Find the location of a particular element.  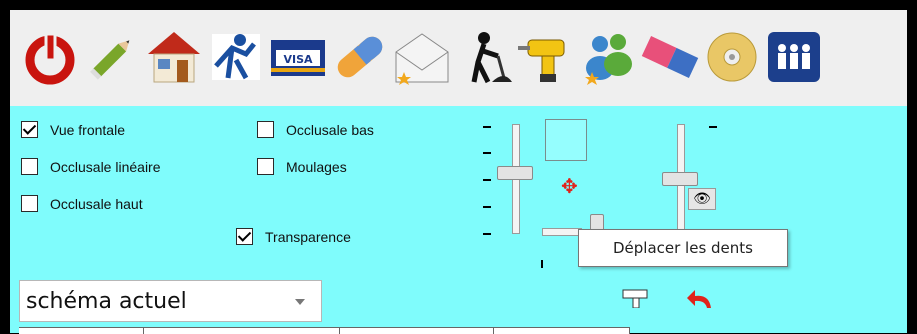

payment-button: VISA is located at coordinates (298, 57).